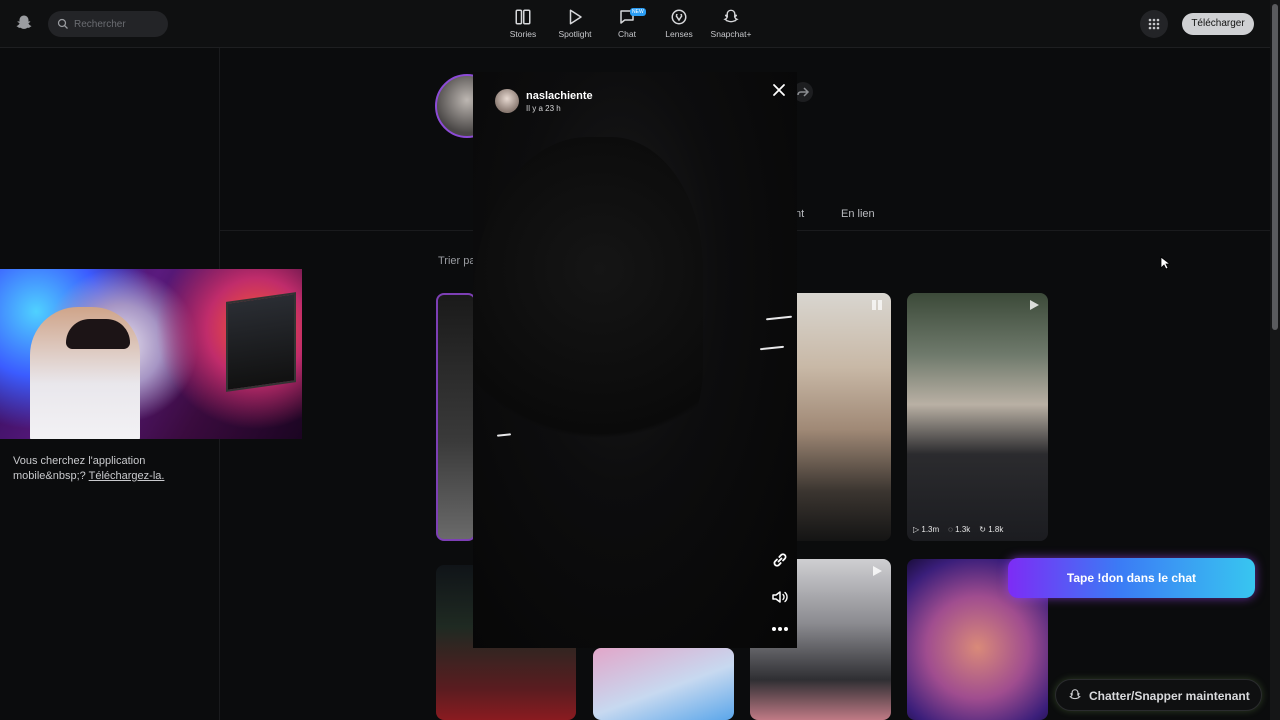 The height and width of the screenshot is (720, 1280). I want to click on card-stats: ▷ 1.3m ◌ 1.3k ↻ 1.8k, so click(958, 529).